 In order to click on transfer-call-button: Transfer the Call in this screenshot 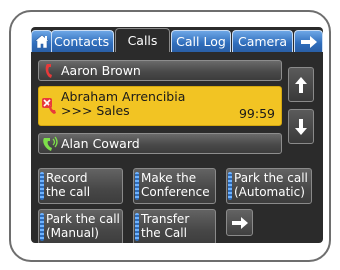, I will do `click(174, 226)`.